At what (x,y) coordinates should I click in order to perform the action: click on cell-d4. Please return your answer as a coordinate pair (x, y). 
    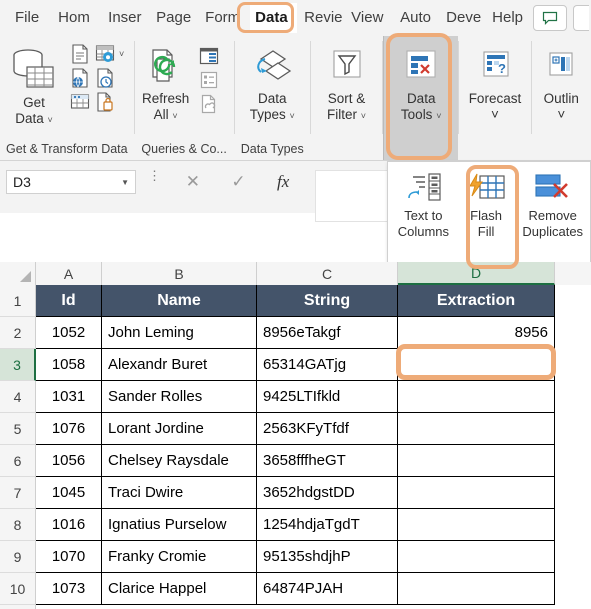
    Looking at the image, I should click on (476, 397).